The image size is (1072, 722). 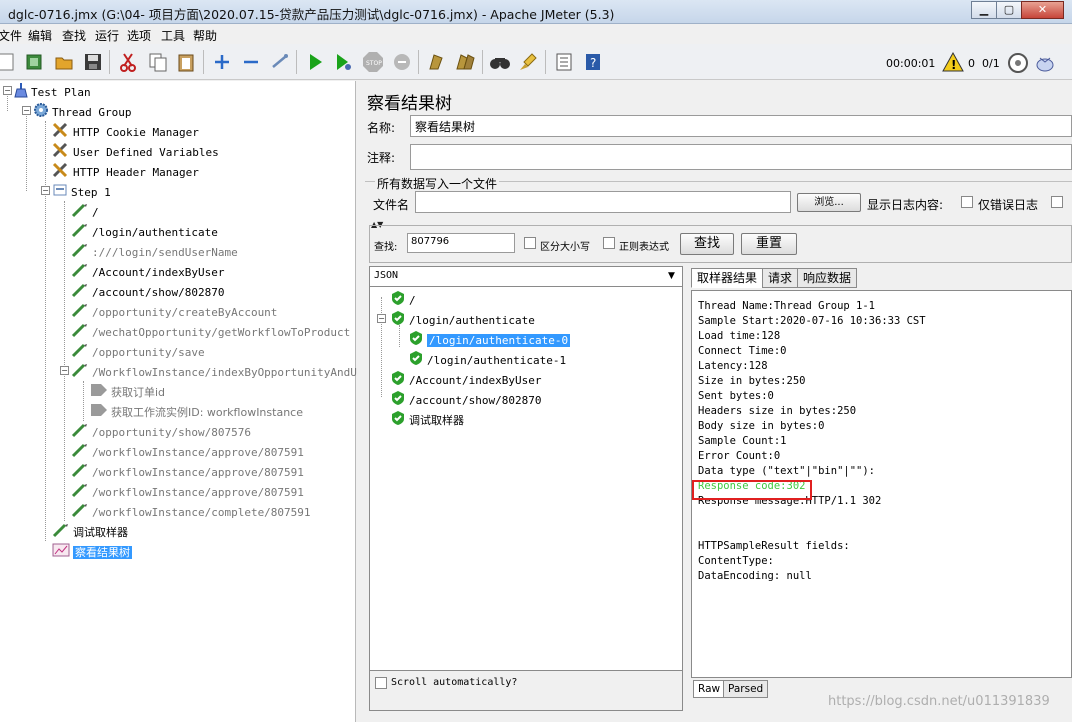 What do you see at coordinates (427, 419) in the screenshot?
I see `result-item: 调试取样器` at bounding box center [427, 419].